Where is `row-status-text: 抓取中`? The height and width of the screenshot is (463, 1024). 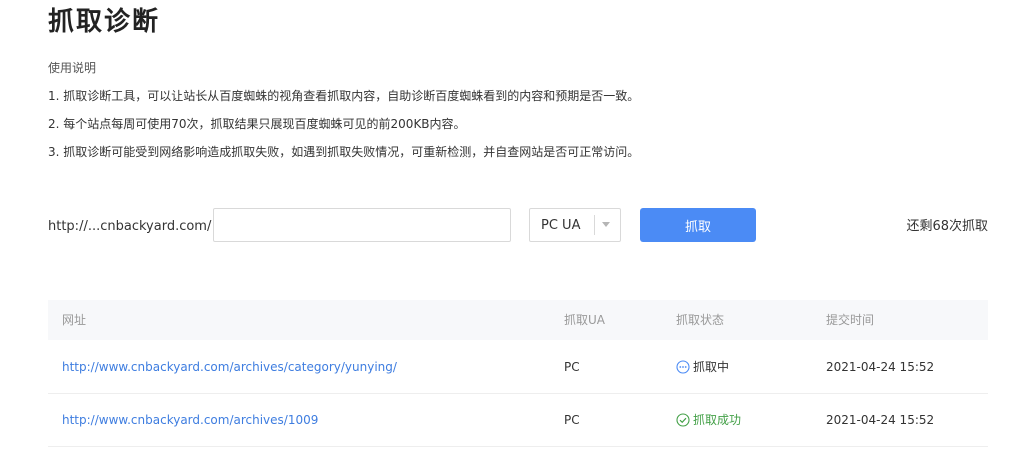 row-status-text: 抓取中 is located at coordinates (711, 367).